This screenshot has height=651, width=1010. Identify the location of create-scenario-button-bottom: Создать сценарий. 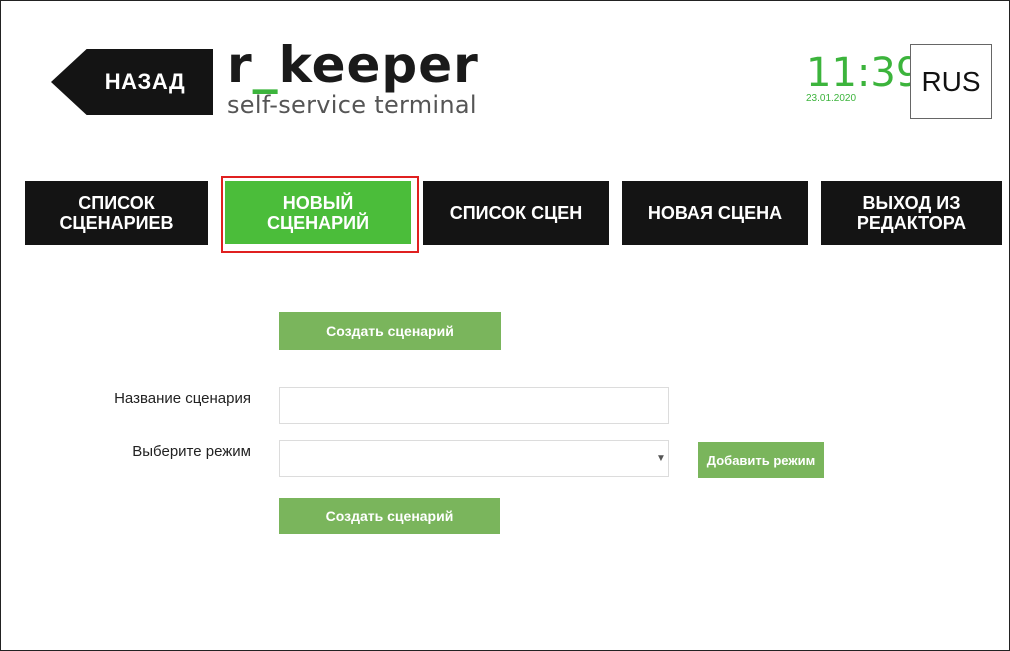
(389, 516).